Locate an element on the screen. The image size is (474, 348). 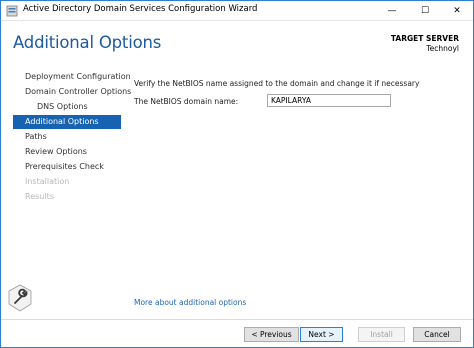
nav-item-domain-controller-options: Domain Controller Options is located at coordinates (72, 92).